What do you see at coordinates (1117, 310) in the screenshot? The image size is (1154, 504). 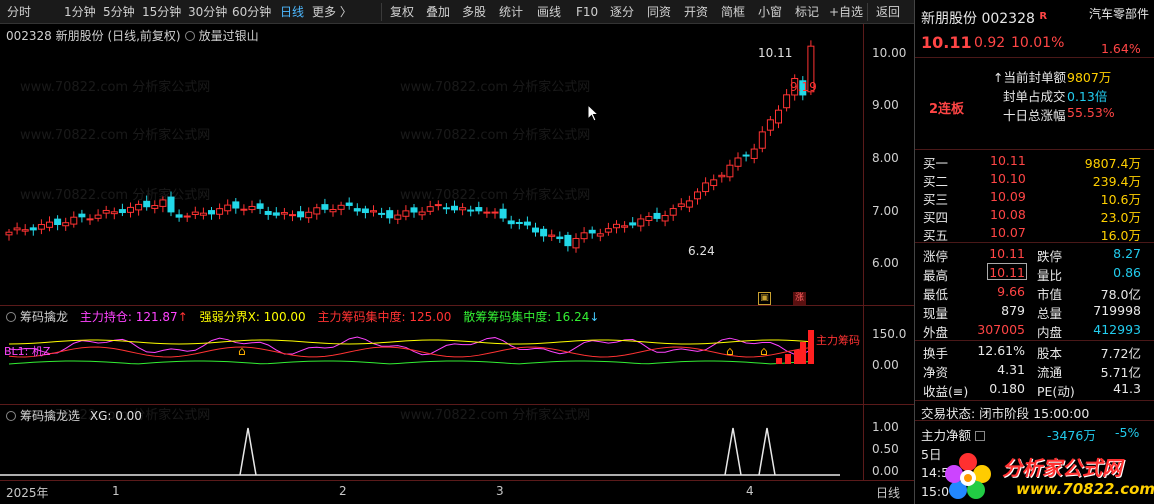 I see `stat-value: 719998` at bounding box center [1117, 310].